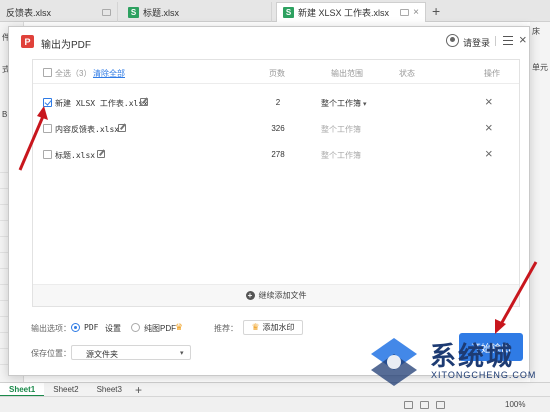 The width and height of the screenshot is (550, 412). I want to click on toolbar-fragment: 单元, so click(540, 67).